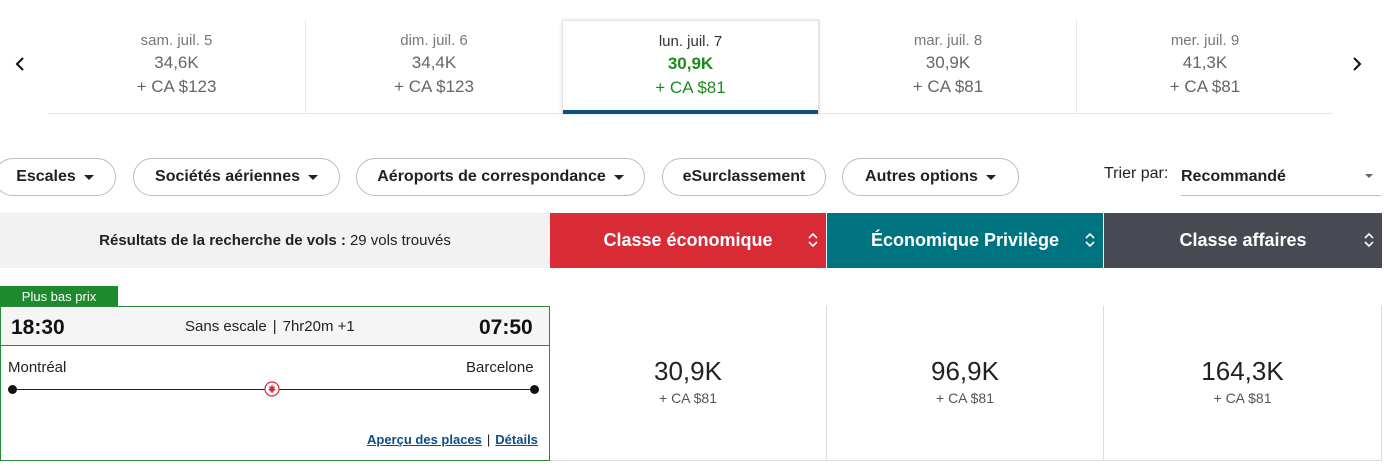 The height and width of the screenshot is (466, 1385). Describe the element at coordinates (176, 40) in the screenshot. I see `date-label: sam. juil. 5` at that location.